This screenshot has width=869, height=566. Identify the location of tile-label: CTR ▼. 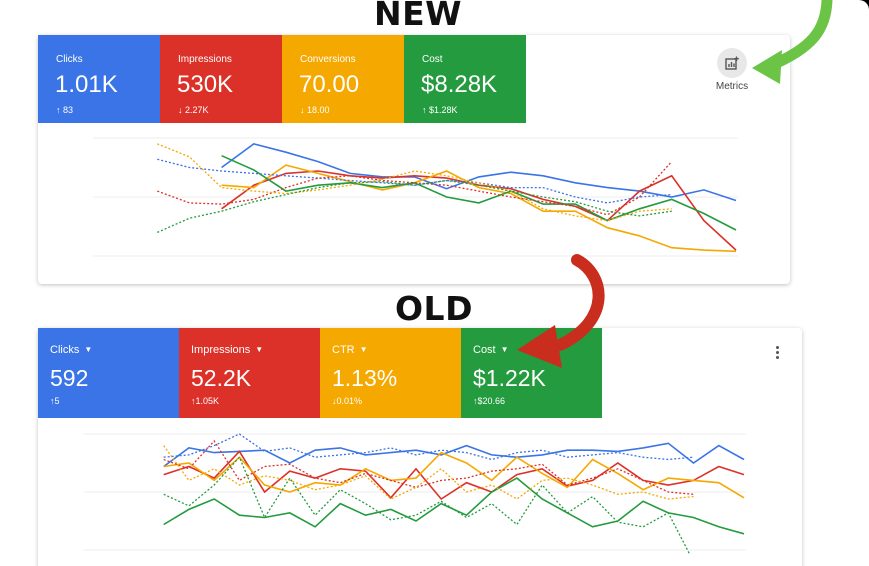
(350, 350).